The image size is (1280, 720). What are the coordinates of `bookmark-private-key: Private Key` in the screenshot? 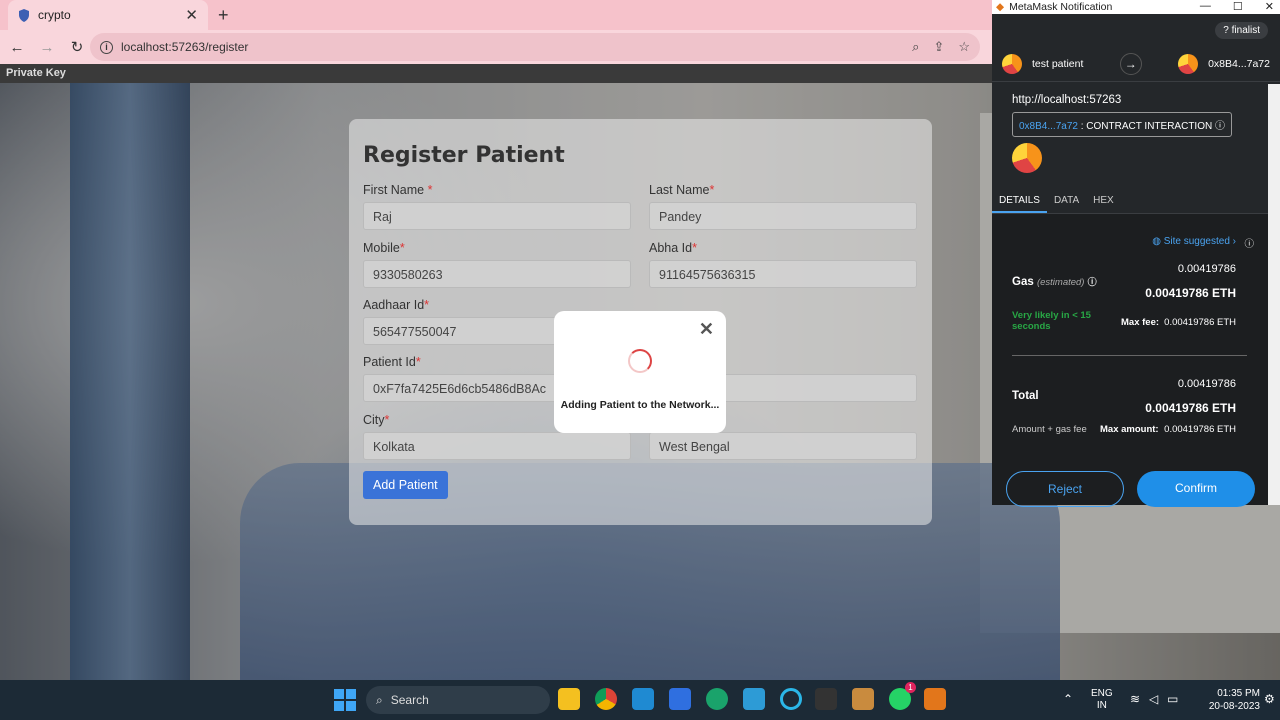 It's located at (36, 73).